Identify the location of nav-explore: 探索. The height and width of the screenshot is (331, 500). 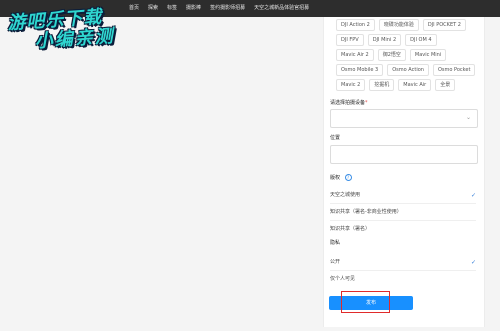
(153, 8).